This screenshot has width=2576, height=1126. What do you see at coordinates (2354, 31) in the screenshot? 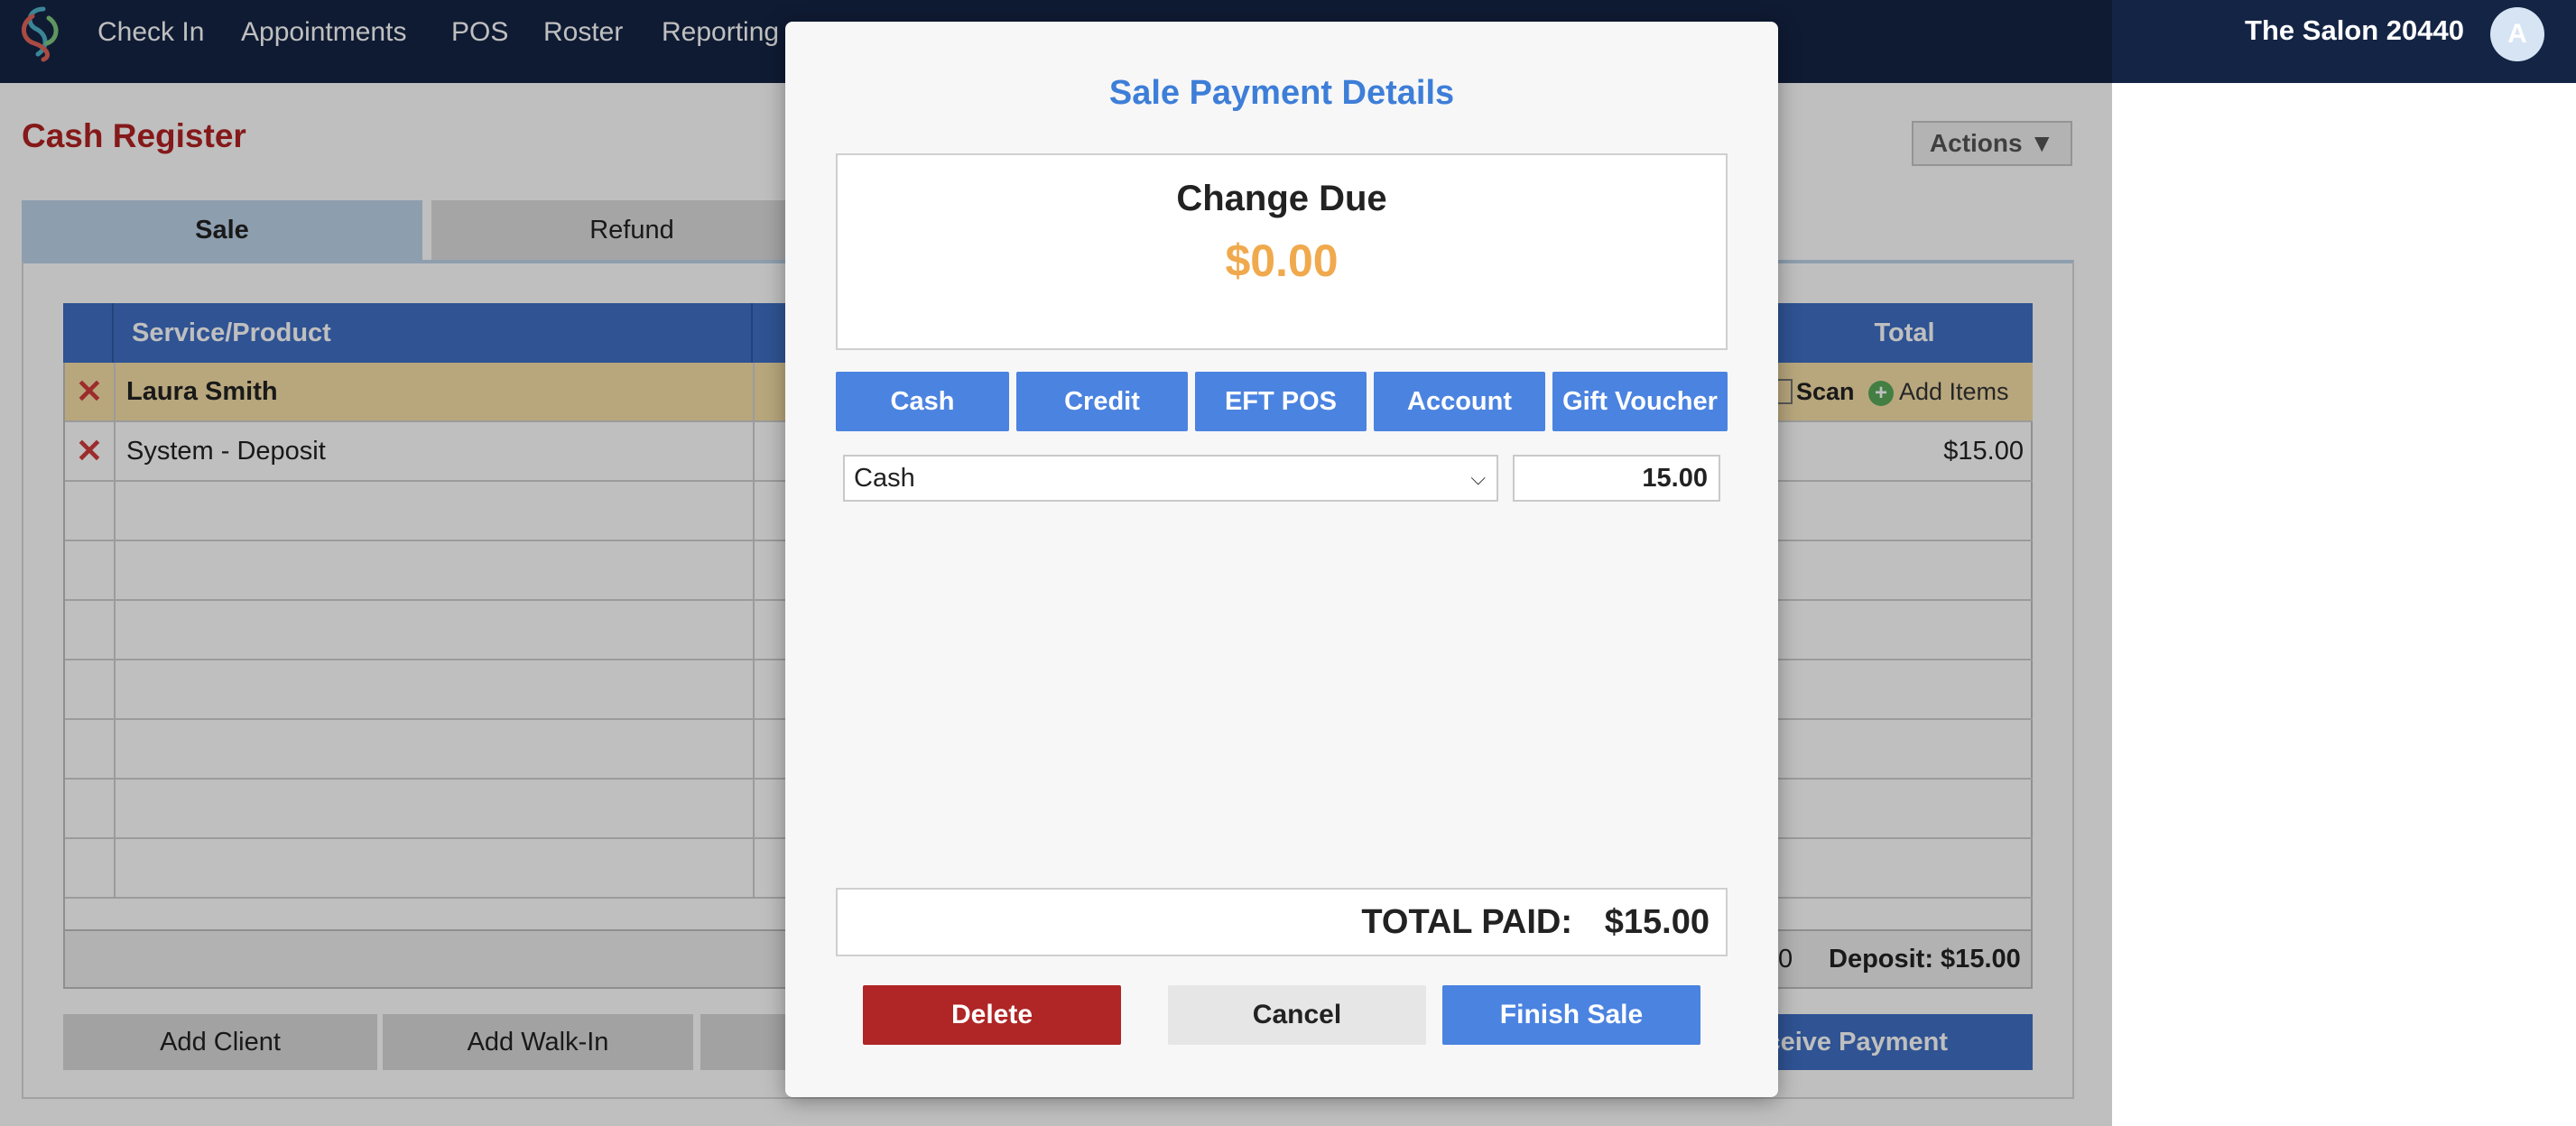
I see `salon-name: The Salon 20440` at bounding box center [2354, 31].